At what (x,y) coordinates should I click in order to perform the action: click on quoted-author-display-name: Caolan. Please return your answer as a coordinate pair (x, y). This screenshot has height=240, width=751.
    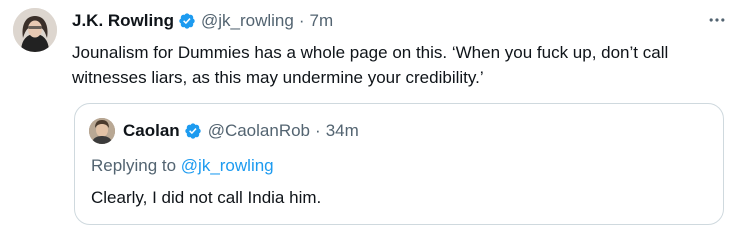
    Looking at the image, I should click on (151, 131).